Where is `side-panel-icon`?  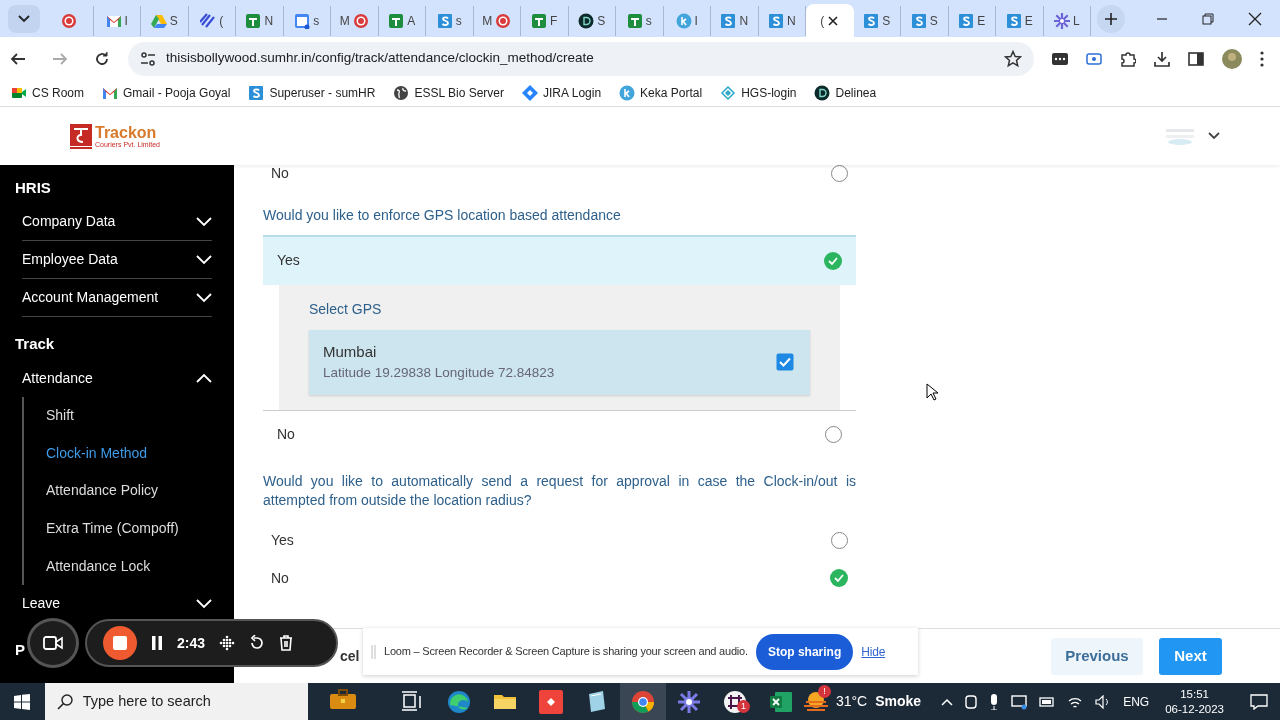
side-panel-icon is located at coordinates (1196, 58).